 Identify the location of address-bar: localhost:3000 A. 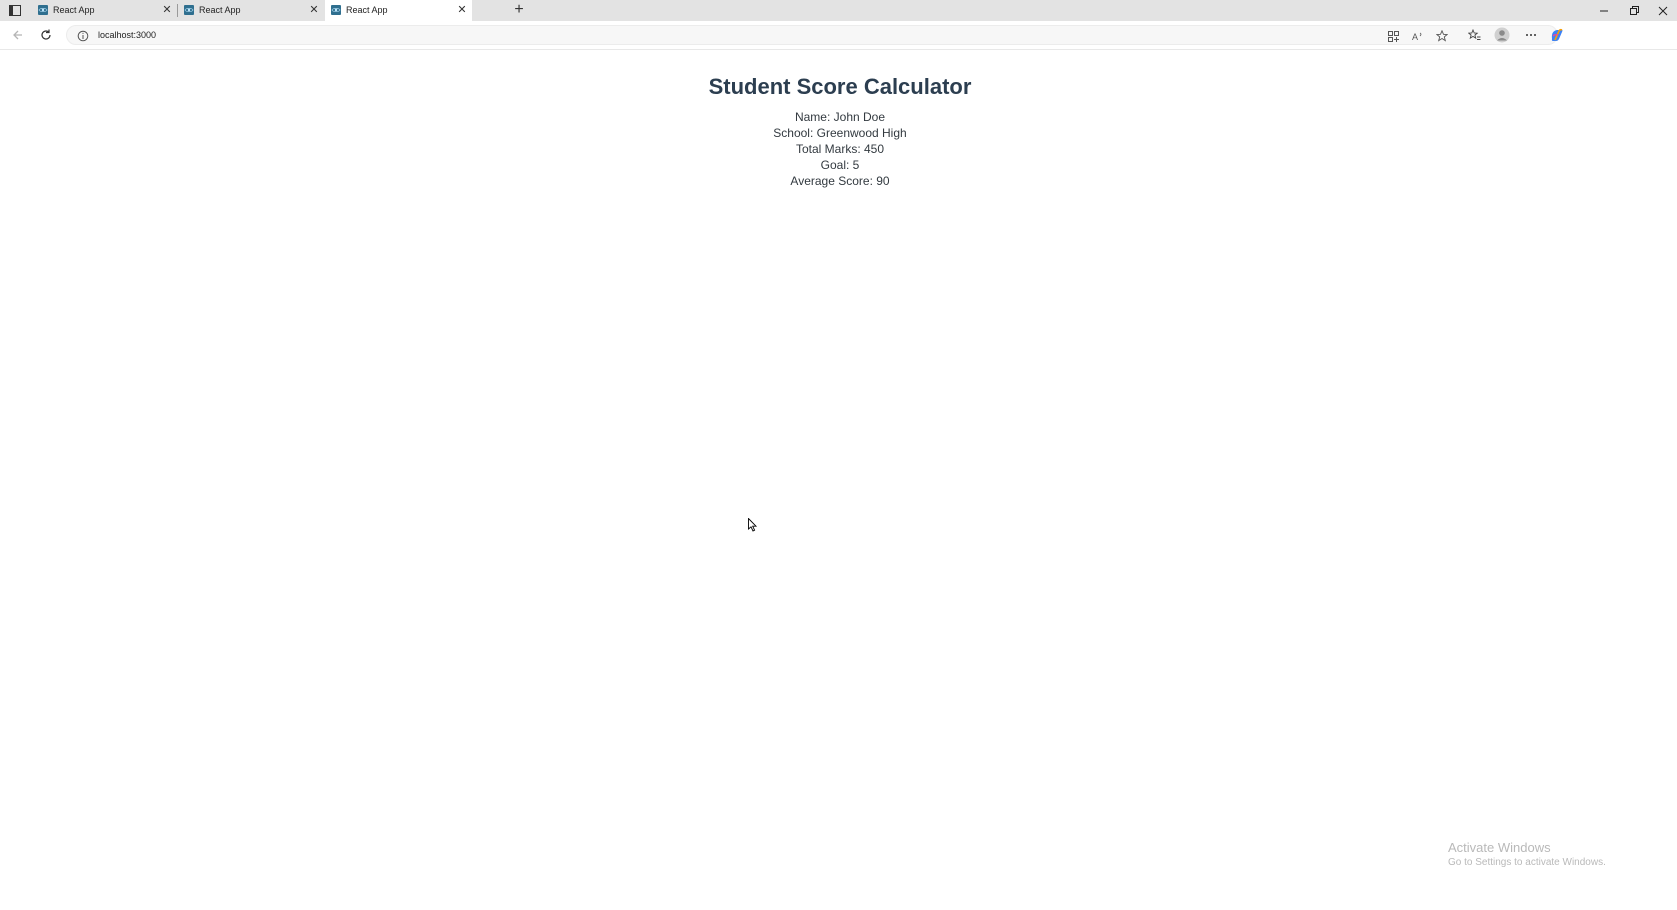
(812, 35).